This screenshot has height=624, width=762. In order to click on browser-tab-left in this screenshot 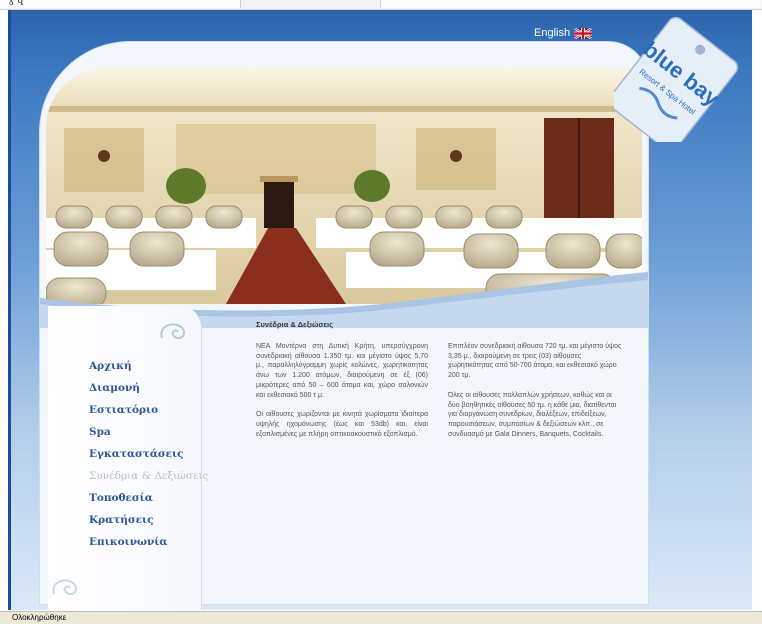, I will do `click(120, 4)`.